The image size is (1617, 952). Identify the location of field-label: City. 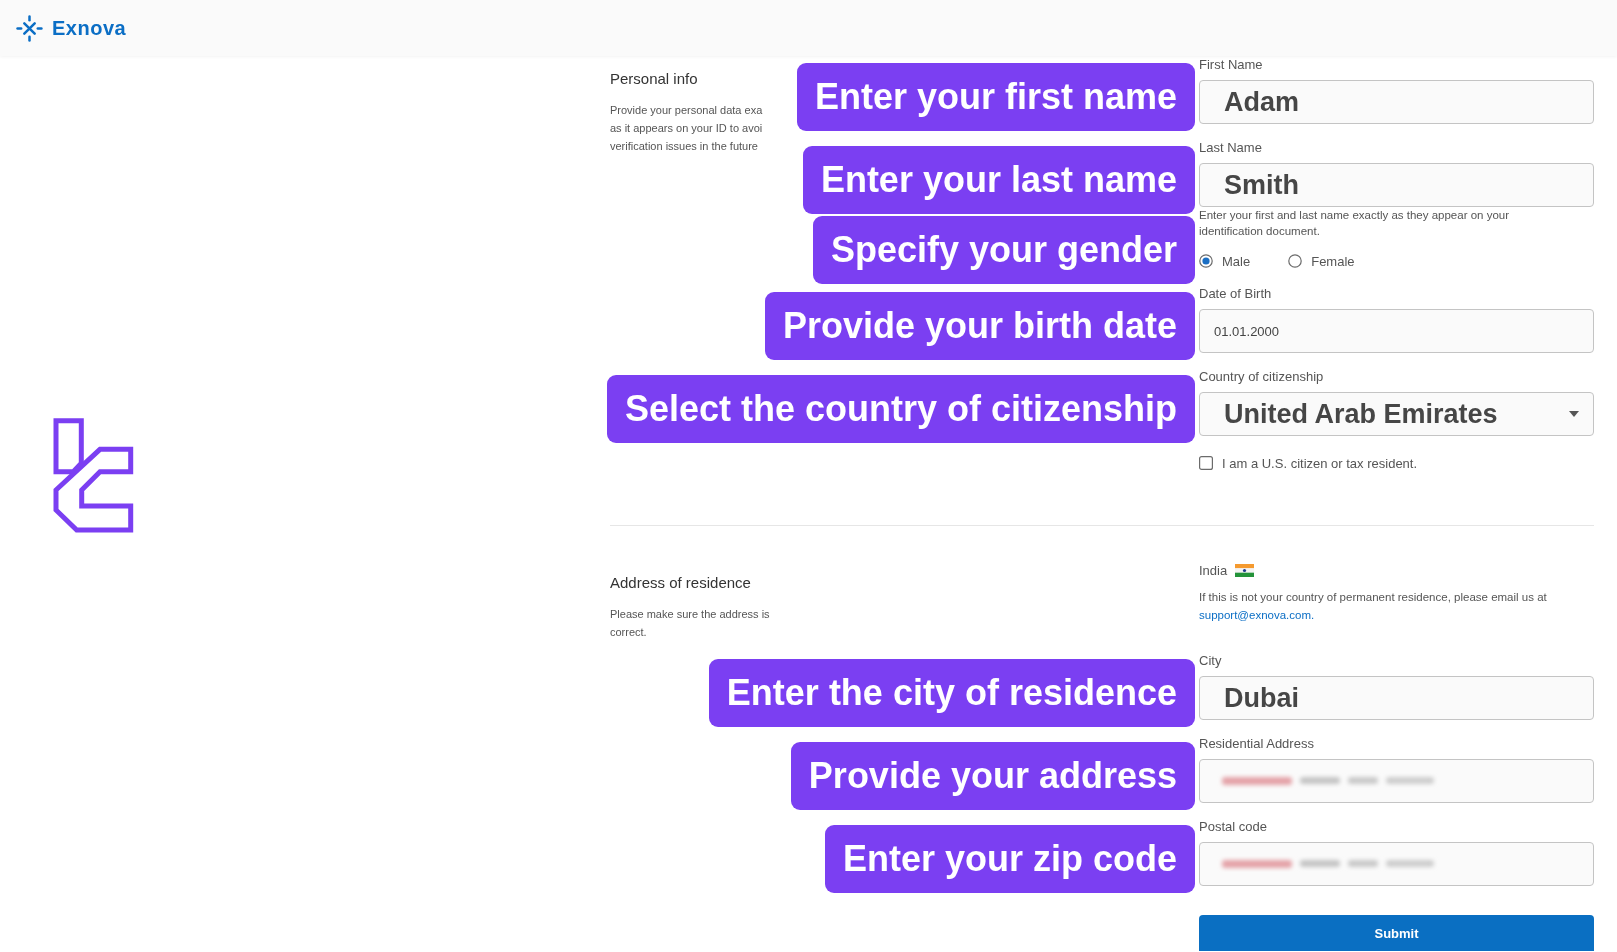
(1210, 661).